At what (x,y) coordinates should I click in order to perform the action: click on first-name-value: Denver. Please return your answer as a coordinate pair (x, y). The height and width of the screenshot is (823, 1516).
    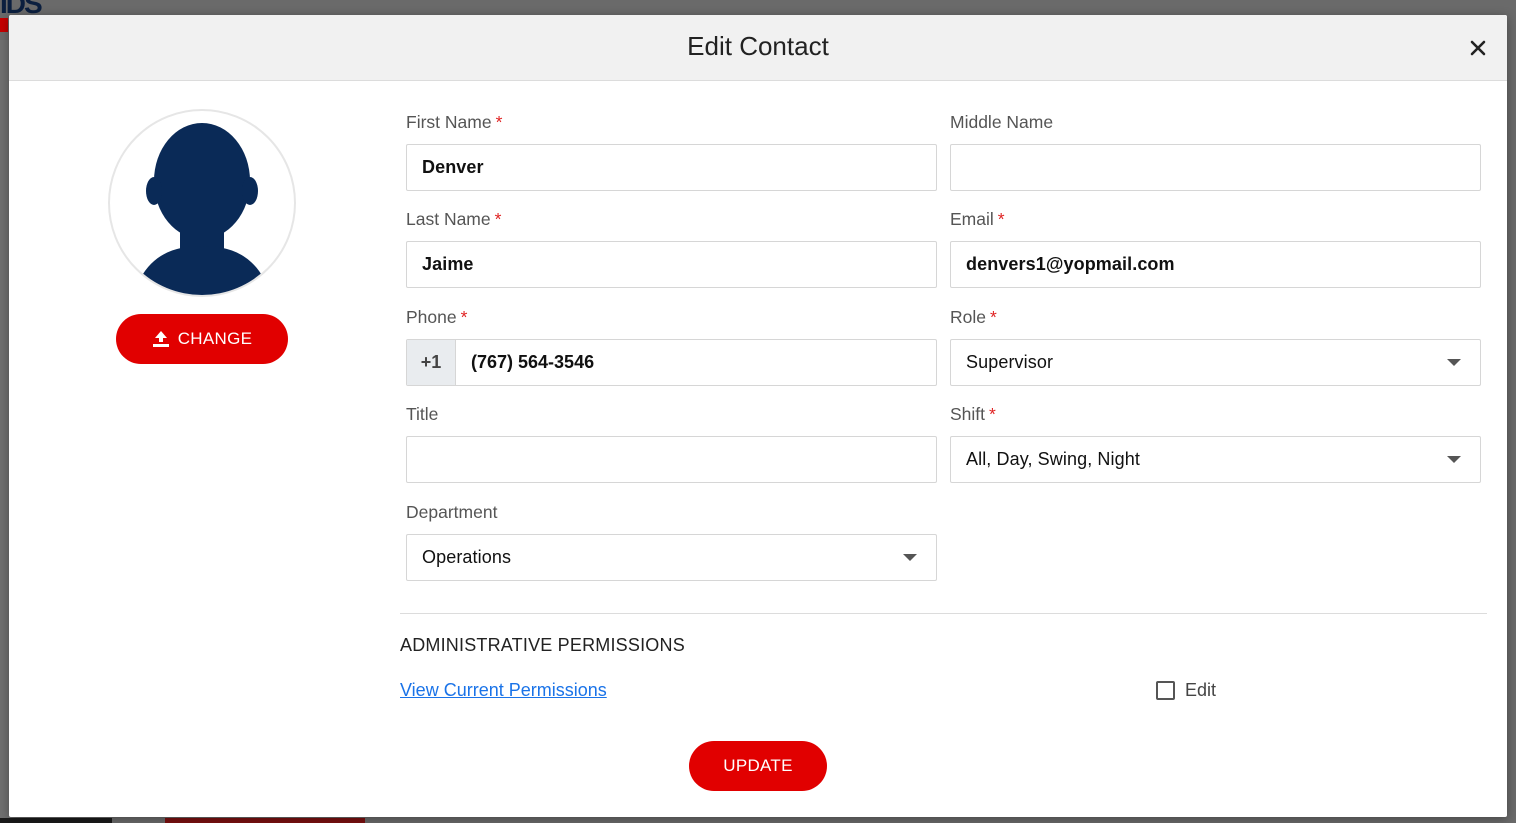
    Looking at the image, I should click on (453, 167).